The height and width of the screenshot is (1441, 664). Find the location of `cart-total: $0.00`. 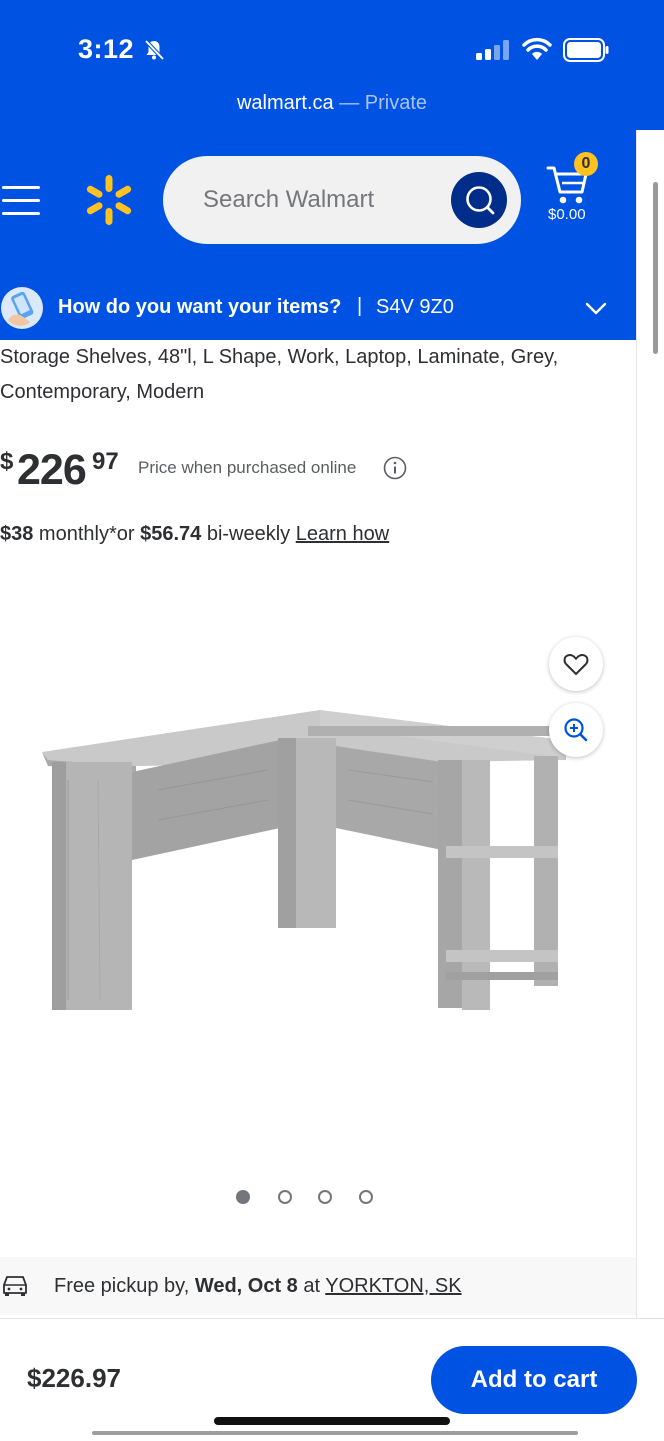

cart-total: $0.00 is located at coordinates (567, 214).